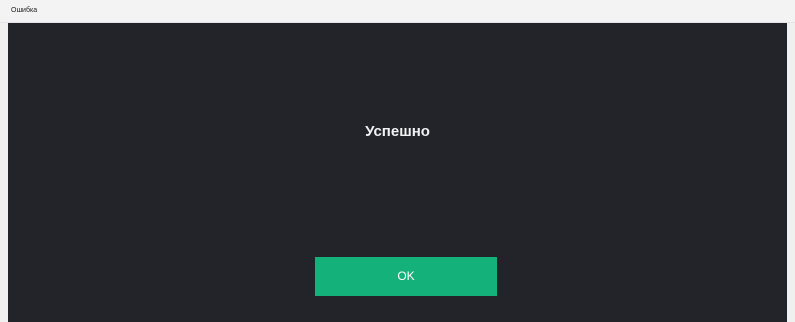  Describe the element at coordinates (24, 10) in the screenshot. I see `window-title: Ошибка` at that location.